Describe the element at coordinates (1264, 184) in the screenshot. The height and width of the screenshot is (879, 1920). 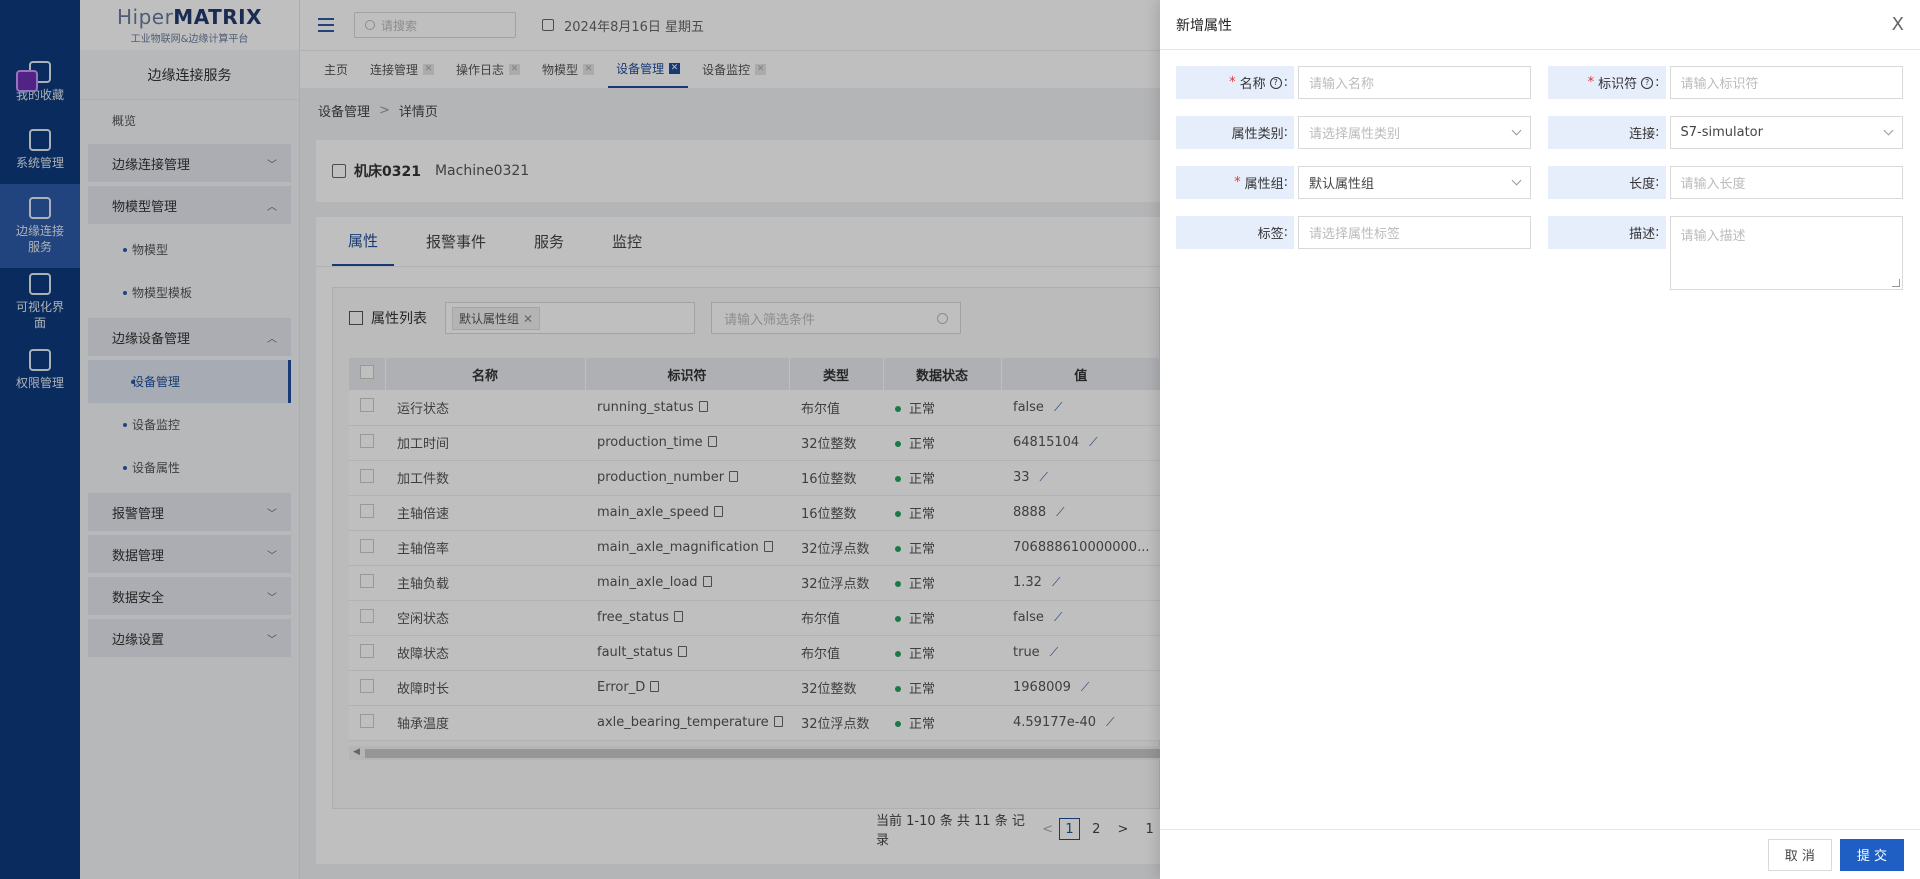
I see `group-label: 属性组` at that location.